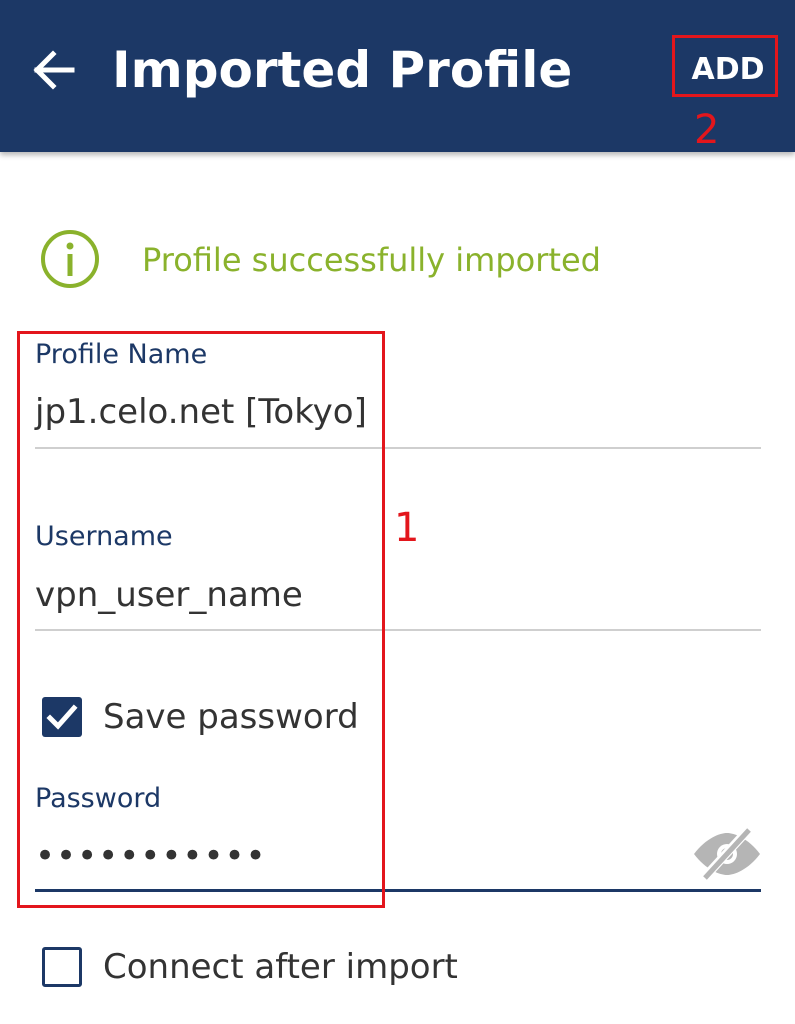 This screenshot has height=1024, width=795. I want to click on arrow-left-icon, so click(54, 70).